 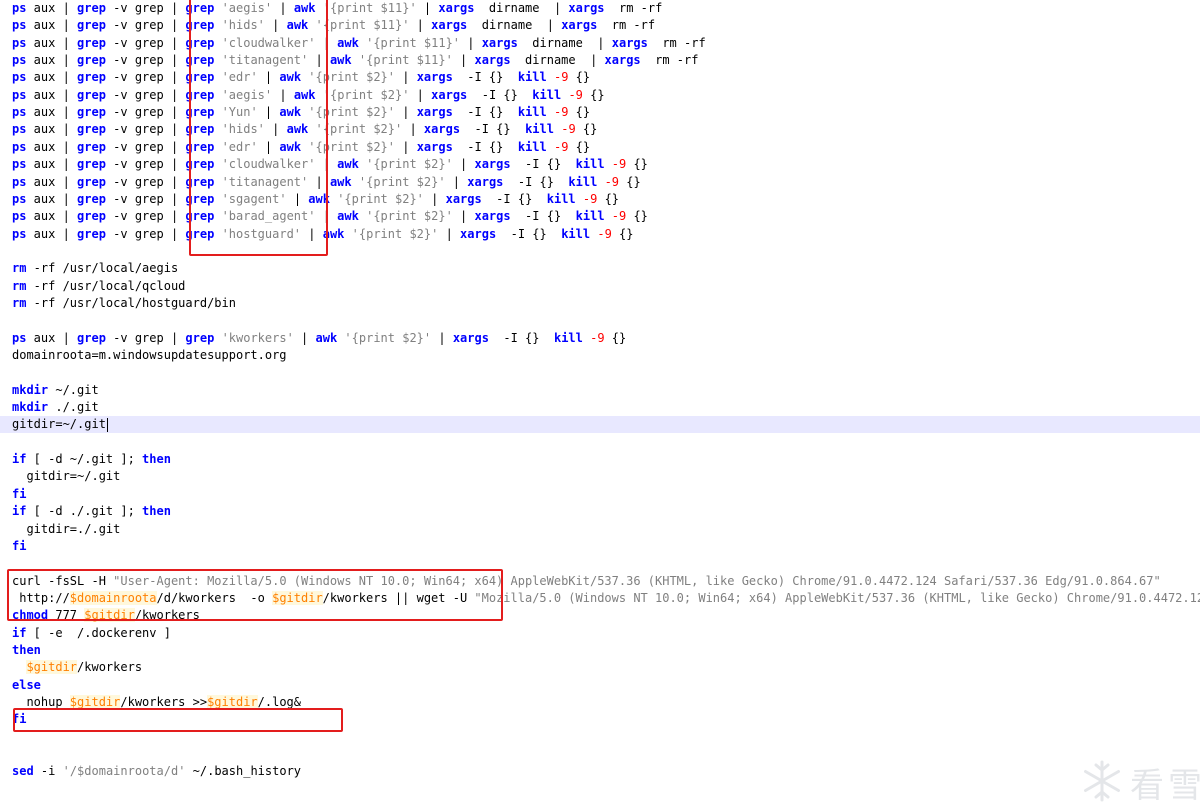 What do you see at coordinates (606, 511) in the screenshot?
I see `code-line: if [ -d ./.git ]; then` at bounding box center [606, 511].